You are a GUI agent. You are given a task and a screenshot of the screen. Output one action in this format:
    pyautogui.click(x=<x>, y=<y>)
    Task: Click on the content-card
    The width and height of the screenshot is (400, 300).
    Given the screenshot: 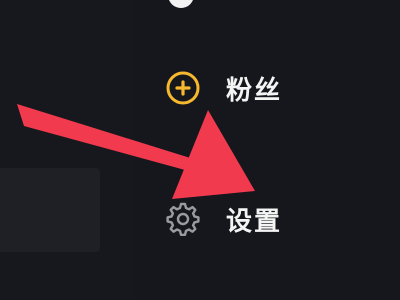 What is the action you would take?
    pyautogui.click(x=50, y=210)
    